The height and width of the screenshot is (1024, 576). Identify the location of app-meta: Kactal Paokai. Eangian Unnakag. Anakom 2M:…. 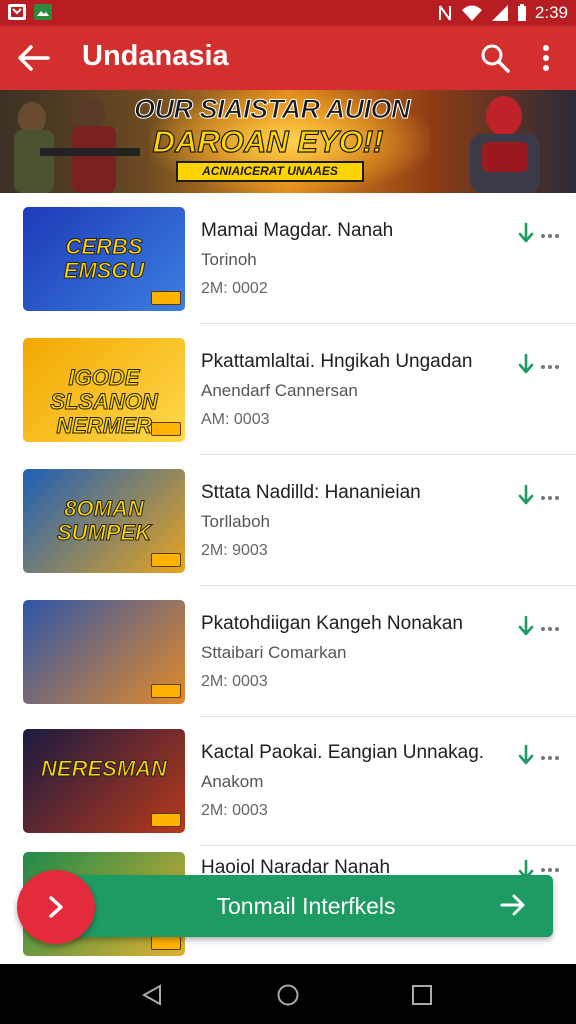
(342, 781).